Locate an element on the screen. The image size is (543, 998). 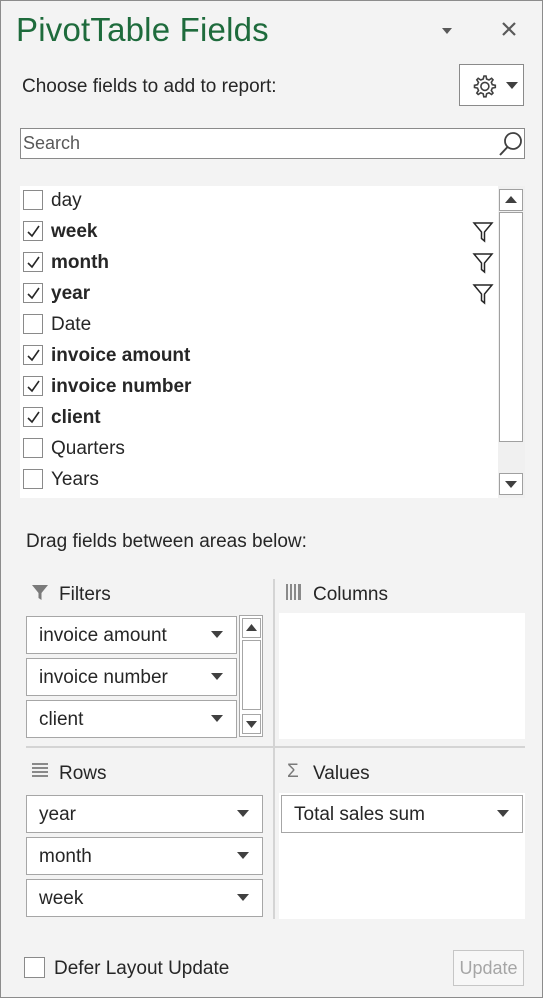
values-item-total-sales-sum: Total sales sum is located at coordinates (402, 814).